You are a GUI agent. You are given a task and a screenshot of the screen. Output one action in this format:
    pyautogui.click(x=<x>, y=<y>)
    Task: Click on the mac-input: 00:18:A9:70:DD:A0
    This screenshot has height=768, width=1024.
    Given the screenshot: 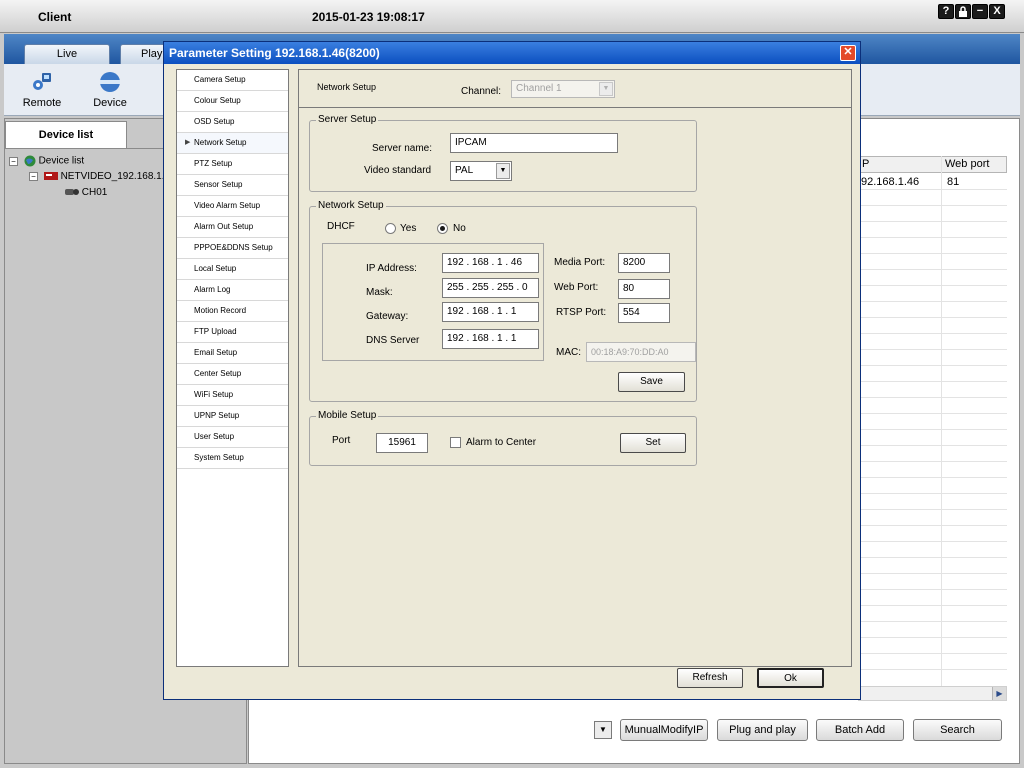 What is the action you would take?
    pyautogui.click(x=641, y=352)
    